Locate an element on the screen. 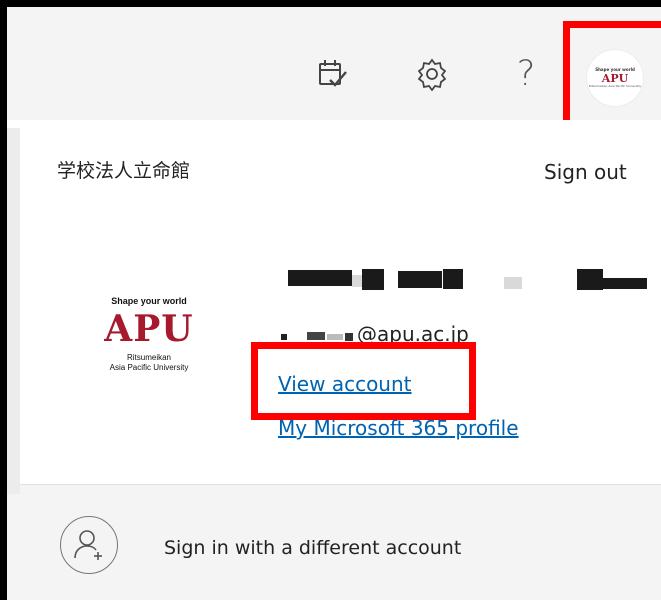  sign-out-link: Sign out is located at coordinates (585, 172).